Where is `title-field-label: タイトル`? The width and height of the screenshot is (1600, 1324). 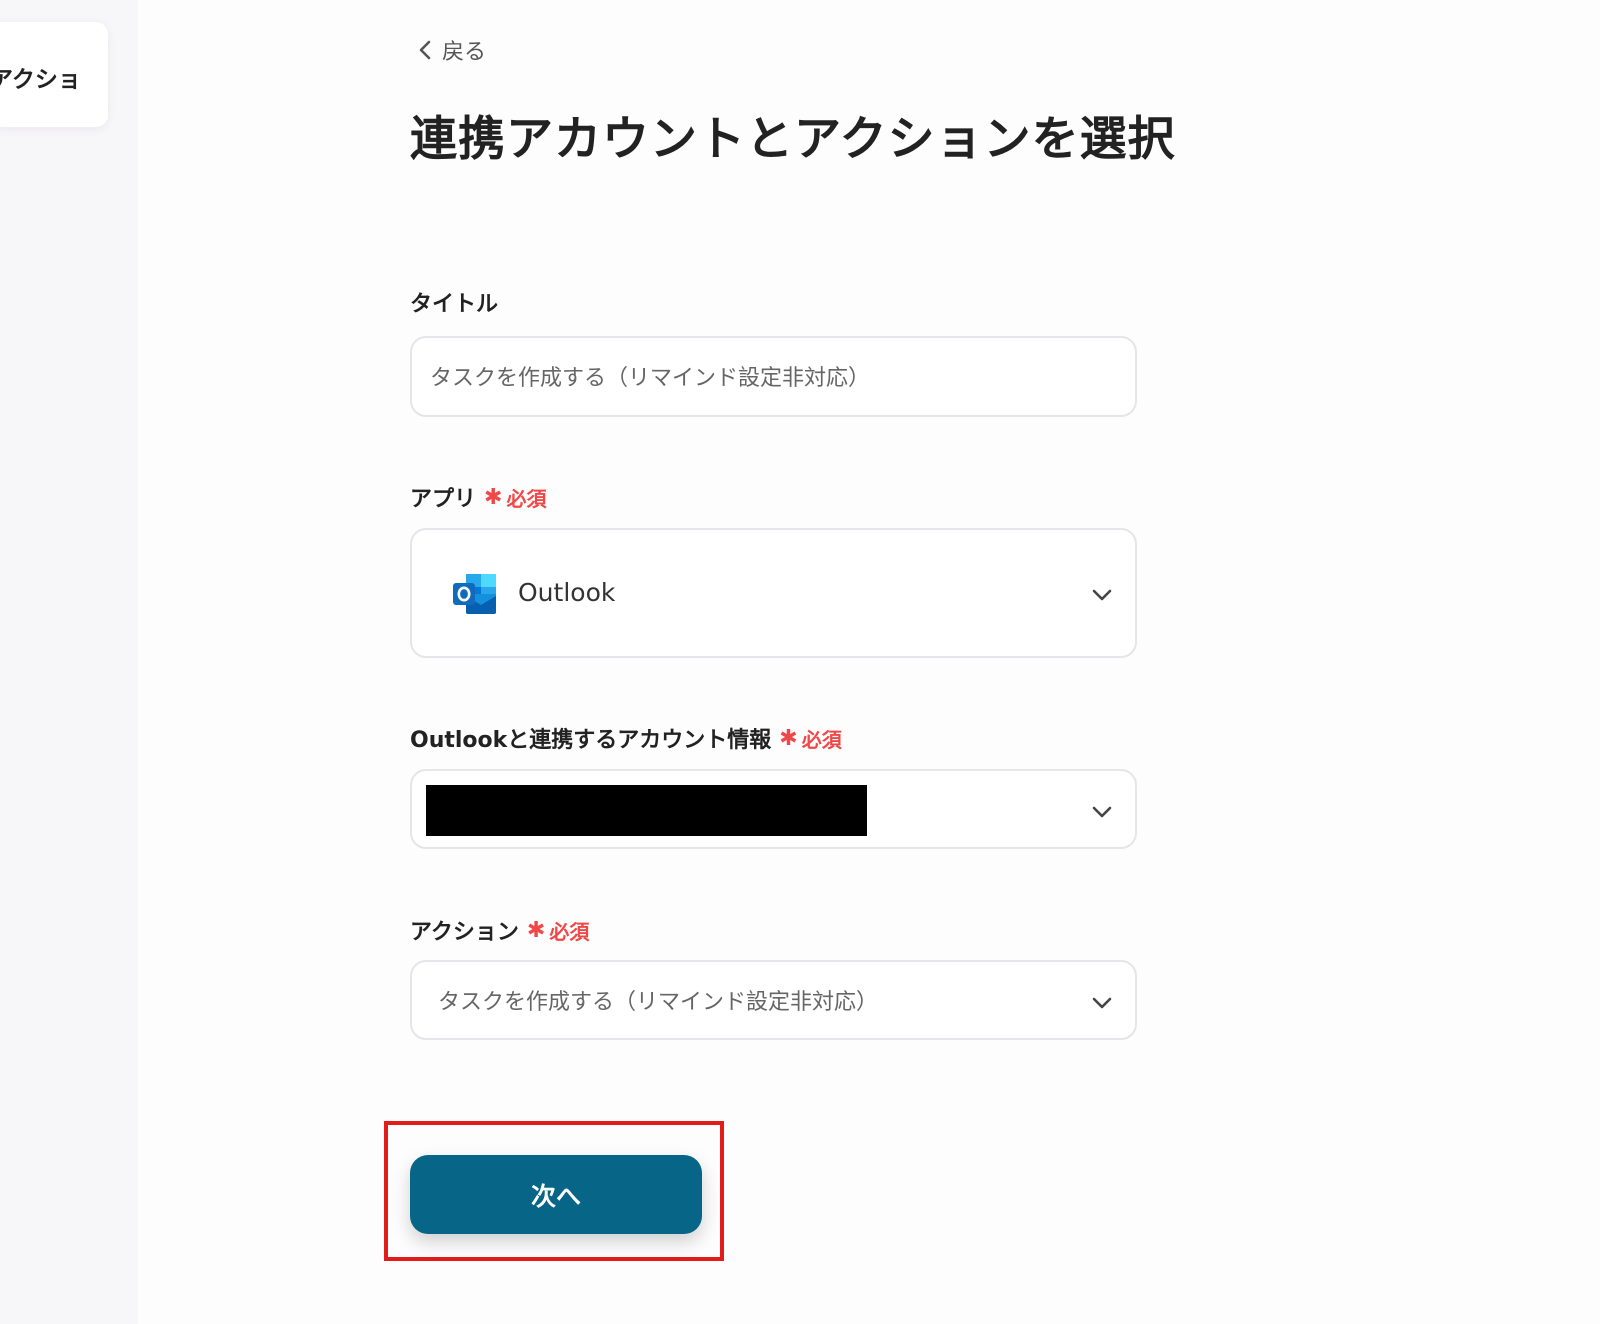 title-field-label: タイトル is located at coordinates (454, 302).